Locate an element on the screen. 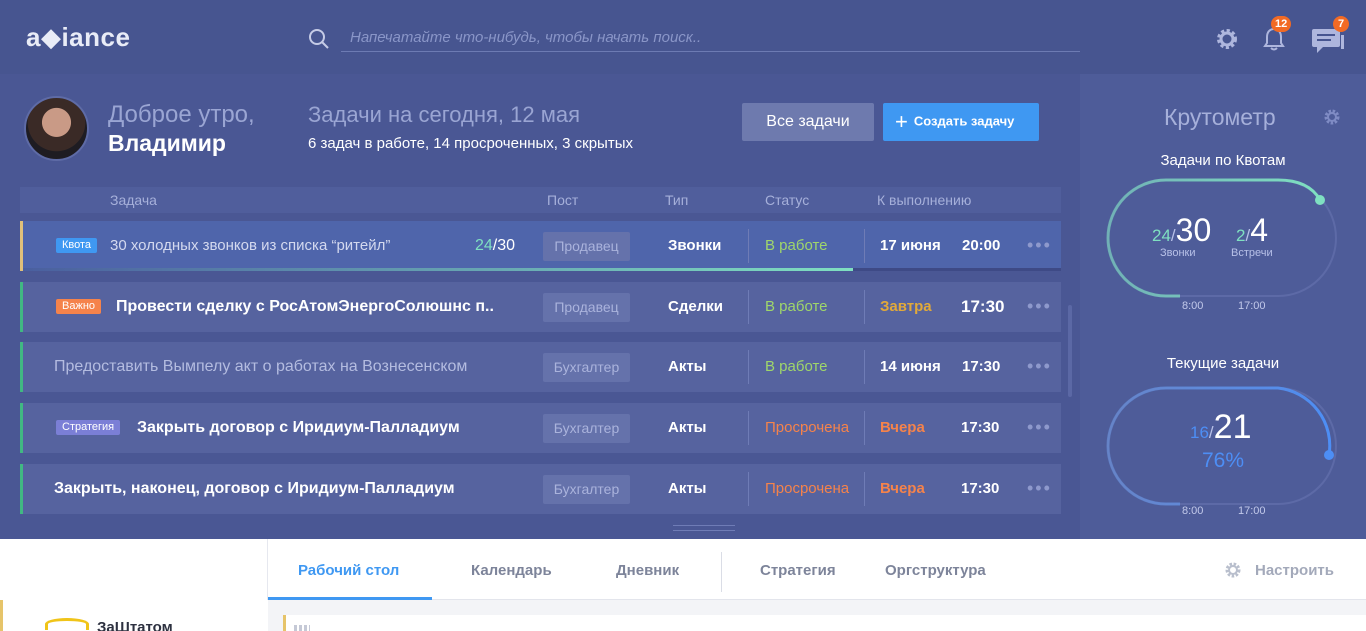  content-card is located at coordinates (824, 623).